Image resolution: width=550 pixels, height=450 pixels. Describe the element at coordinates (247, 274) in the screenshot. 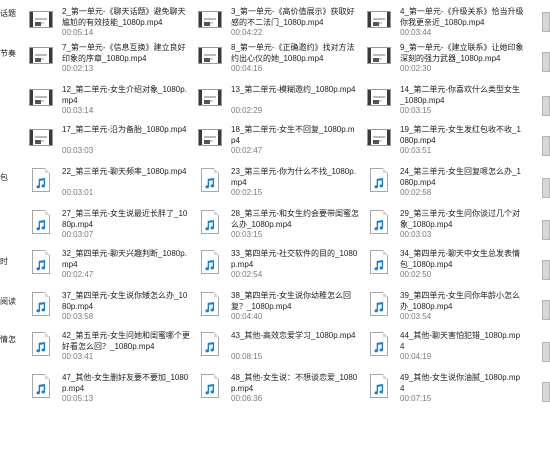

I see `file-duration: 00:02:54` at that location.